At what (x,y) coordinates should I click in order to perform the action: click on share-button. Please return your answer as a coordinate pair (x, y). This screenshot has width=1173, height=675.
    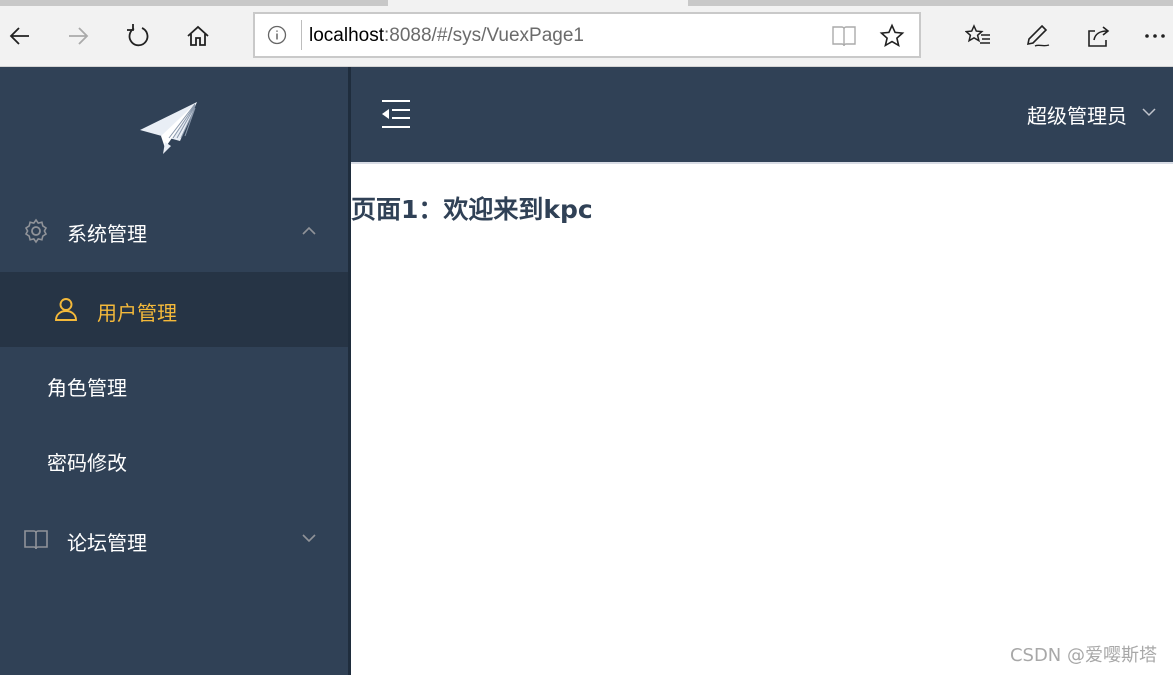
    Looking at the image, I should click on (1098, 36).